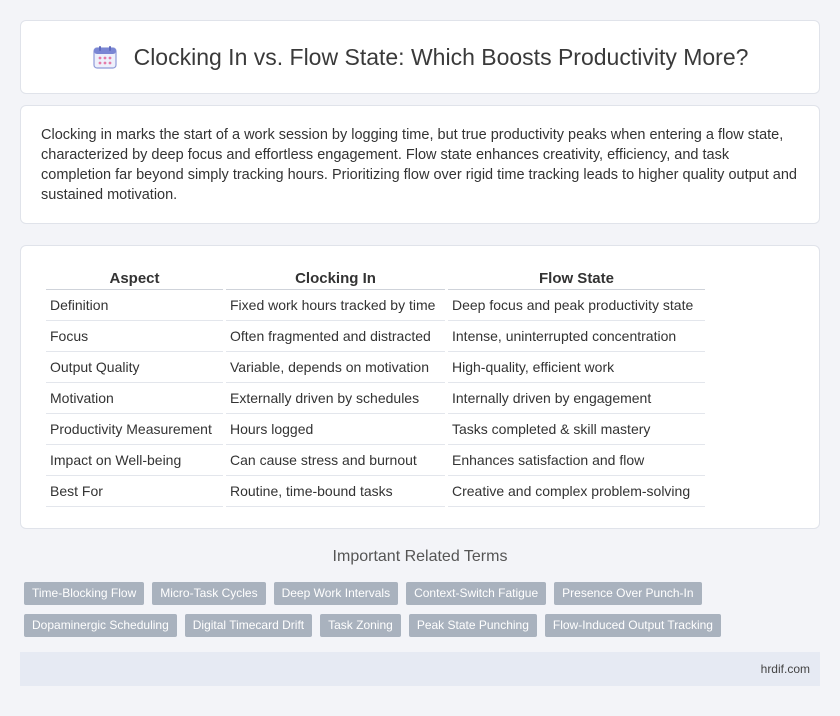 Image resolution: width=840 pixels, height=716 pixels. What do you see at coordinates (100, 625) in the screenshot?
I see `related-tag: Dopaminergic Scheduling` at bounding box center [100, 625].